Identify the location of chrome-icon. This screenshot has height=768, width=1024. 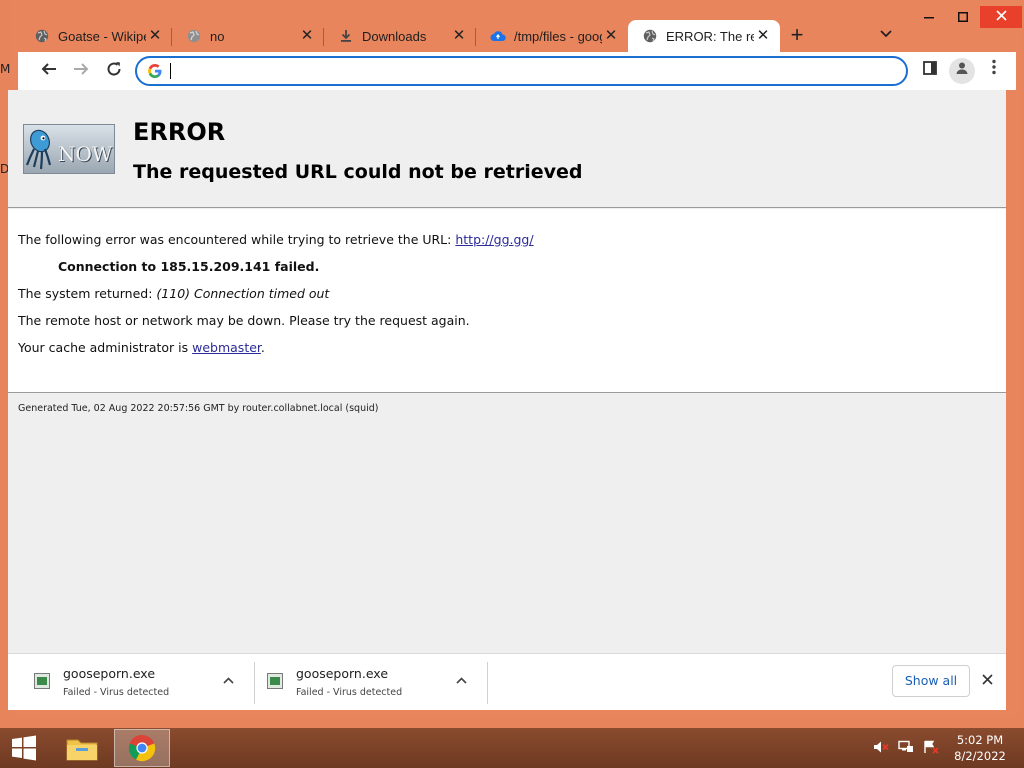
(142, 748).